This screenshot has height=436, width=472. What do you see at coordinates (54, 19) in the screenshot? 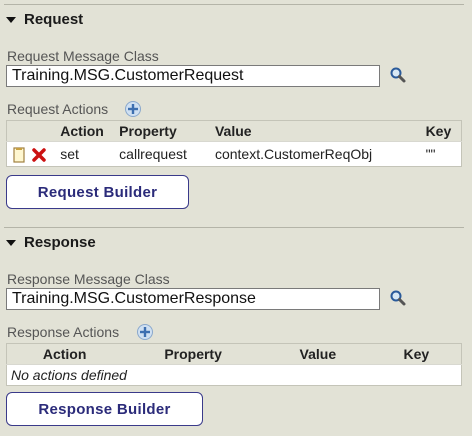
I see `request-section-title: Request` at bounding box center [54, 19].